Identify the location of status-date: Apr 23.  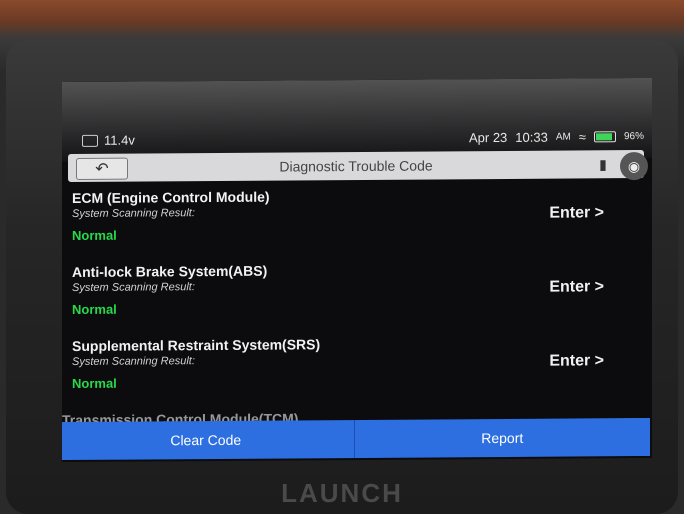
(488, 137).